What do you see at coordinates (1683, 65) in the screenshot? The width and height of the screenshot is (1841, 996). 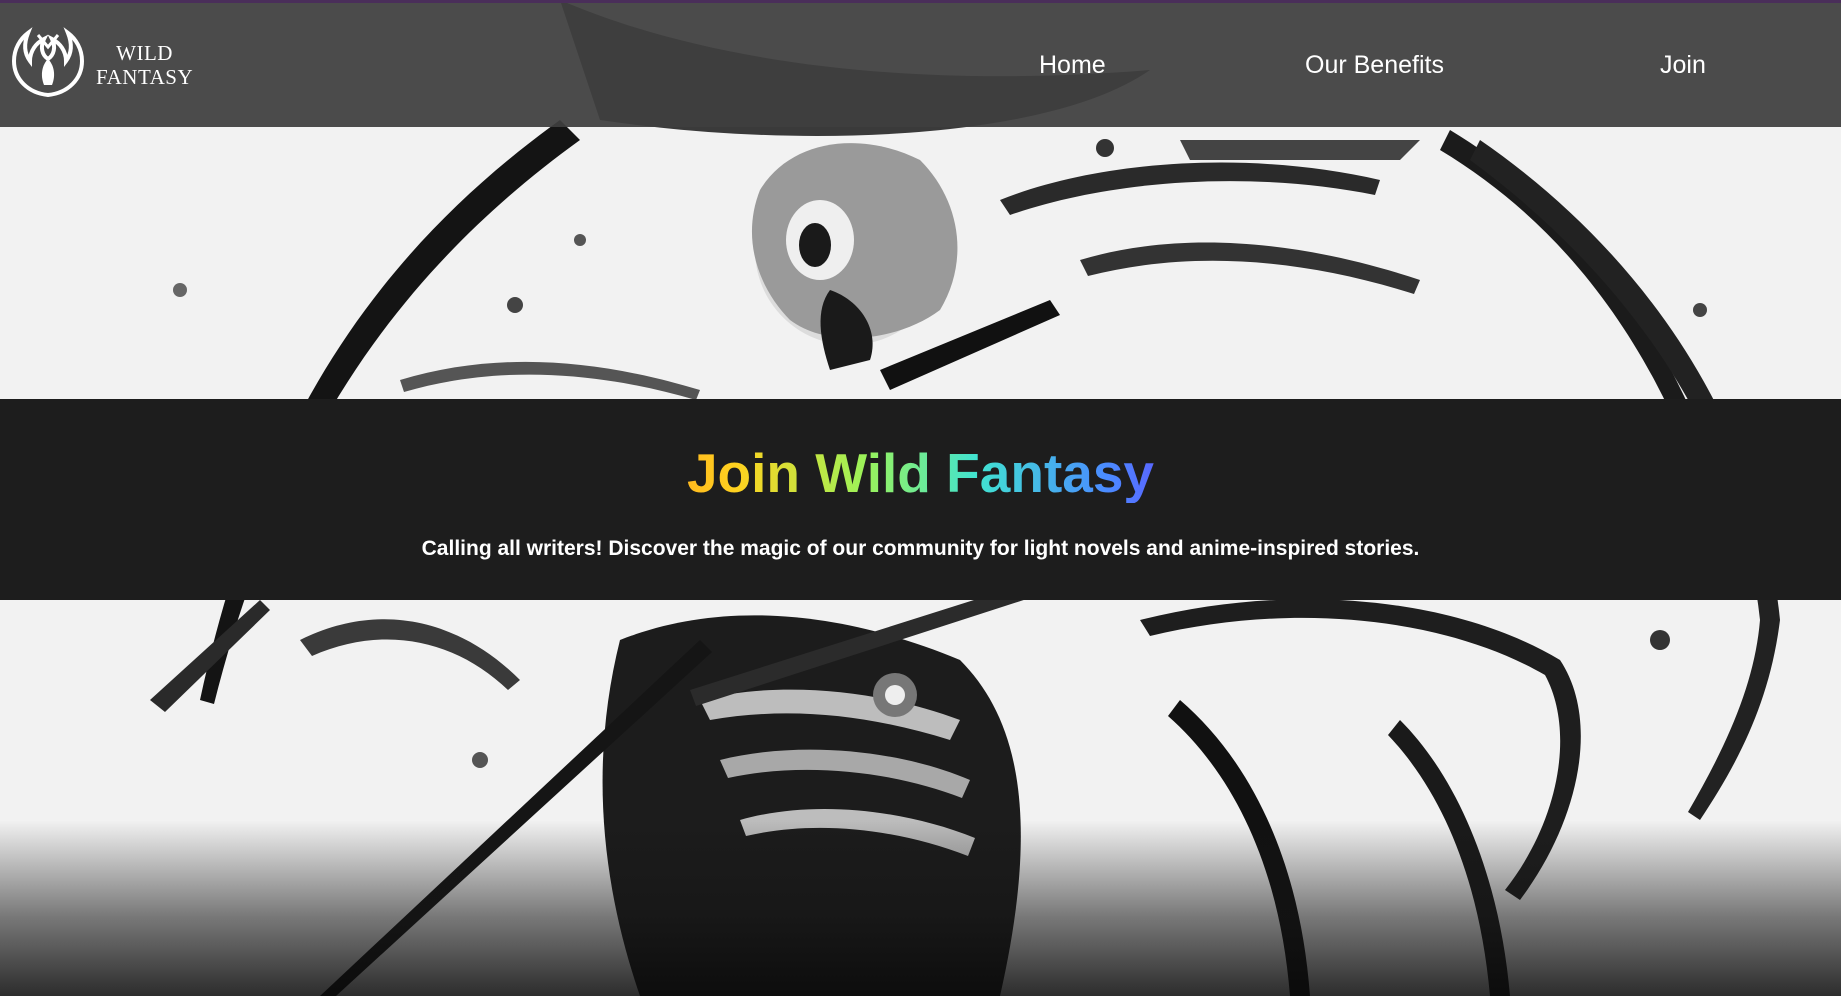 I see `nav-link-join: Join` at bounding box center [1683, 65].